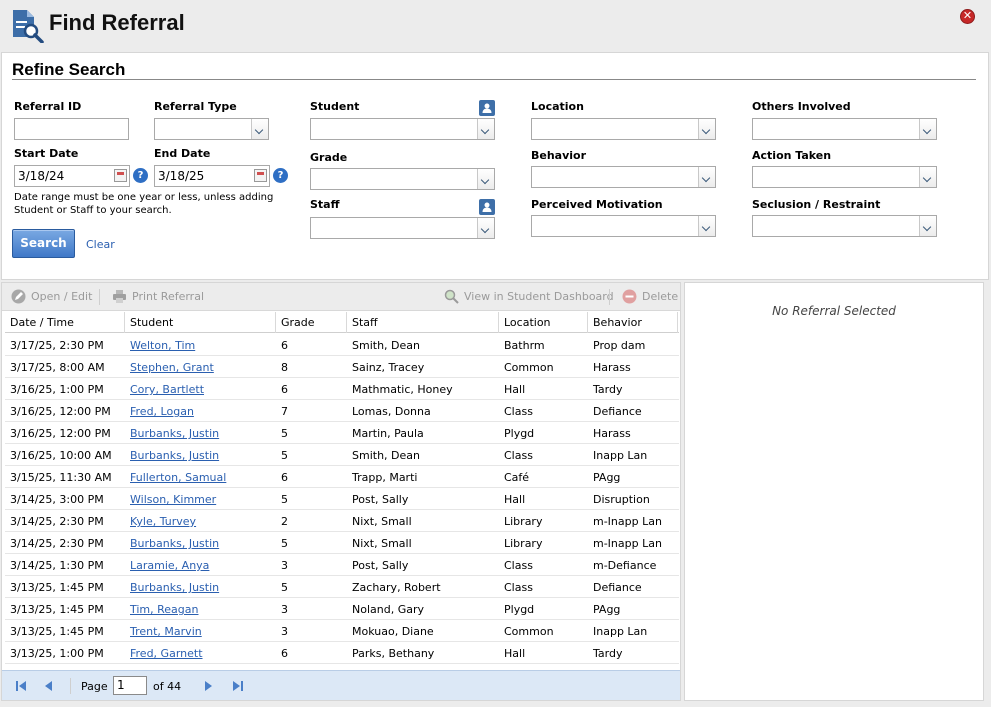 Image resolution: width=991 pixels, height=707 pixels. I want to click on perceived-motivation-select, so click(623, 226).